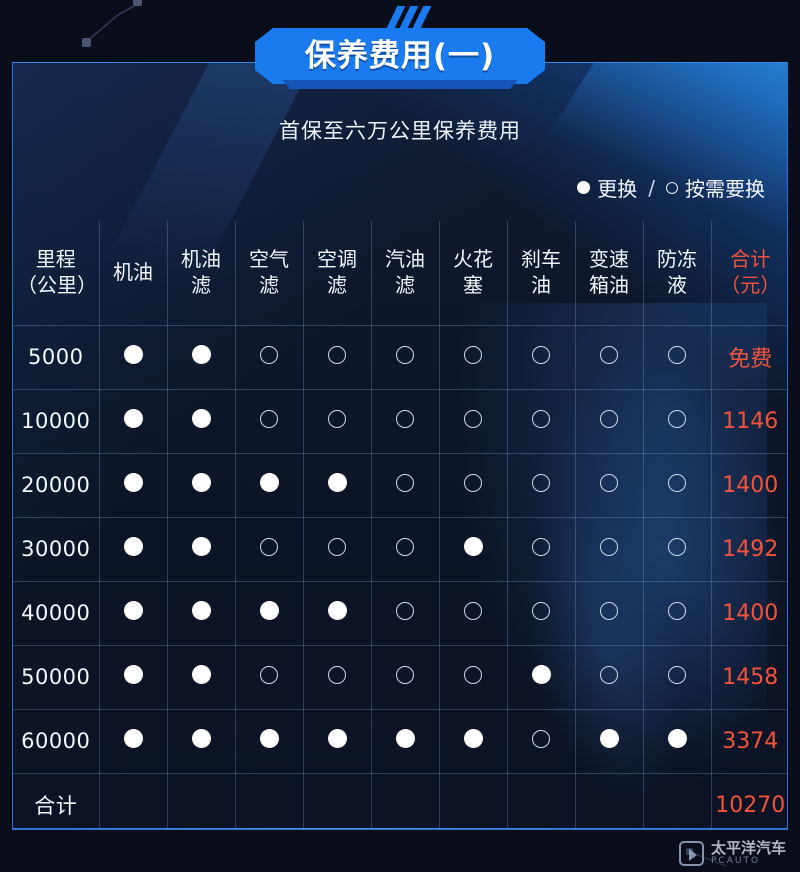 This screenshot has width=800, height=872. I want to click on column-header: 防冻液, so click(677, 273).